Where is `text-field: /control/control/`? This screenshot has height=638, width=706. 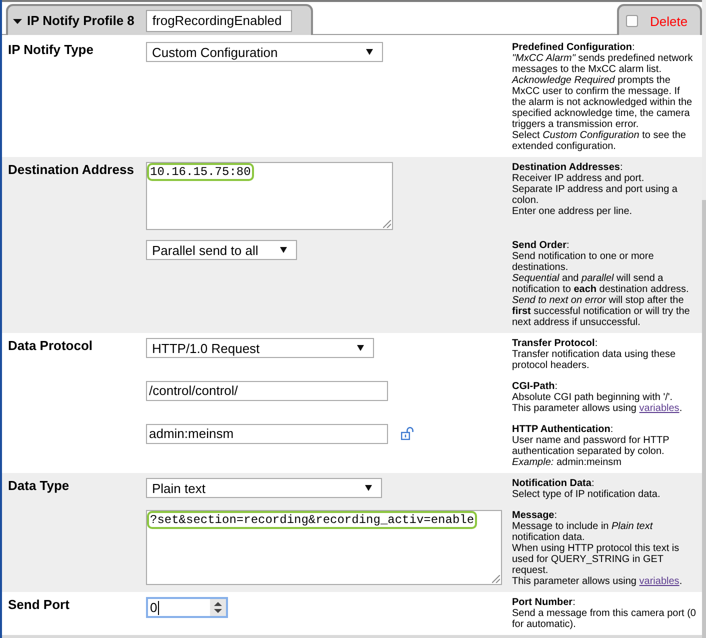
text-field: /control/control/ is located at coordinates (267, 391).